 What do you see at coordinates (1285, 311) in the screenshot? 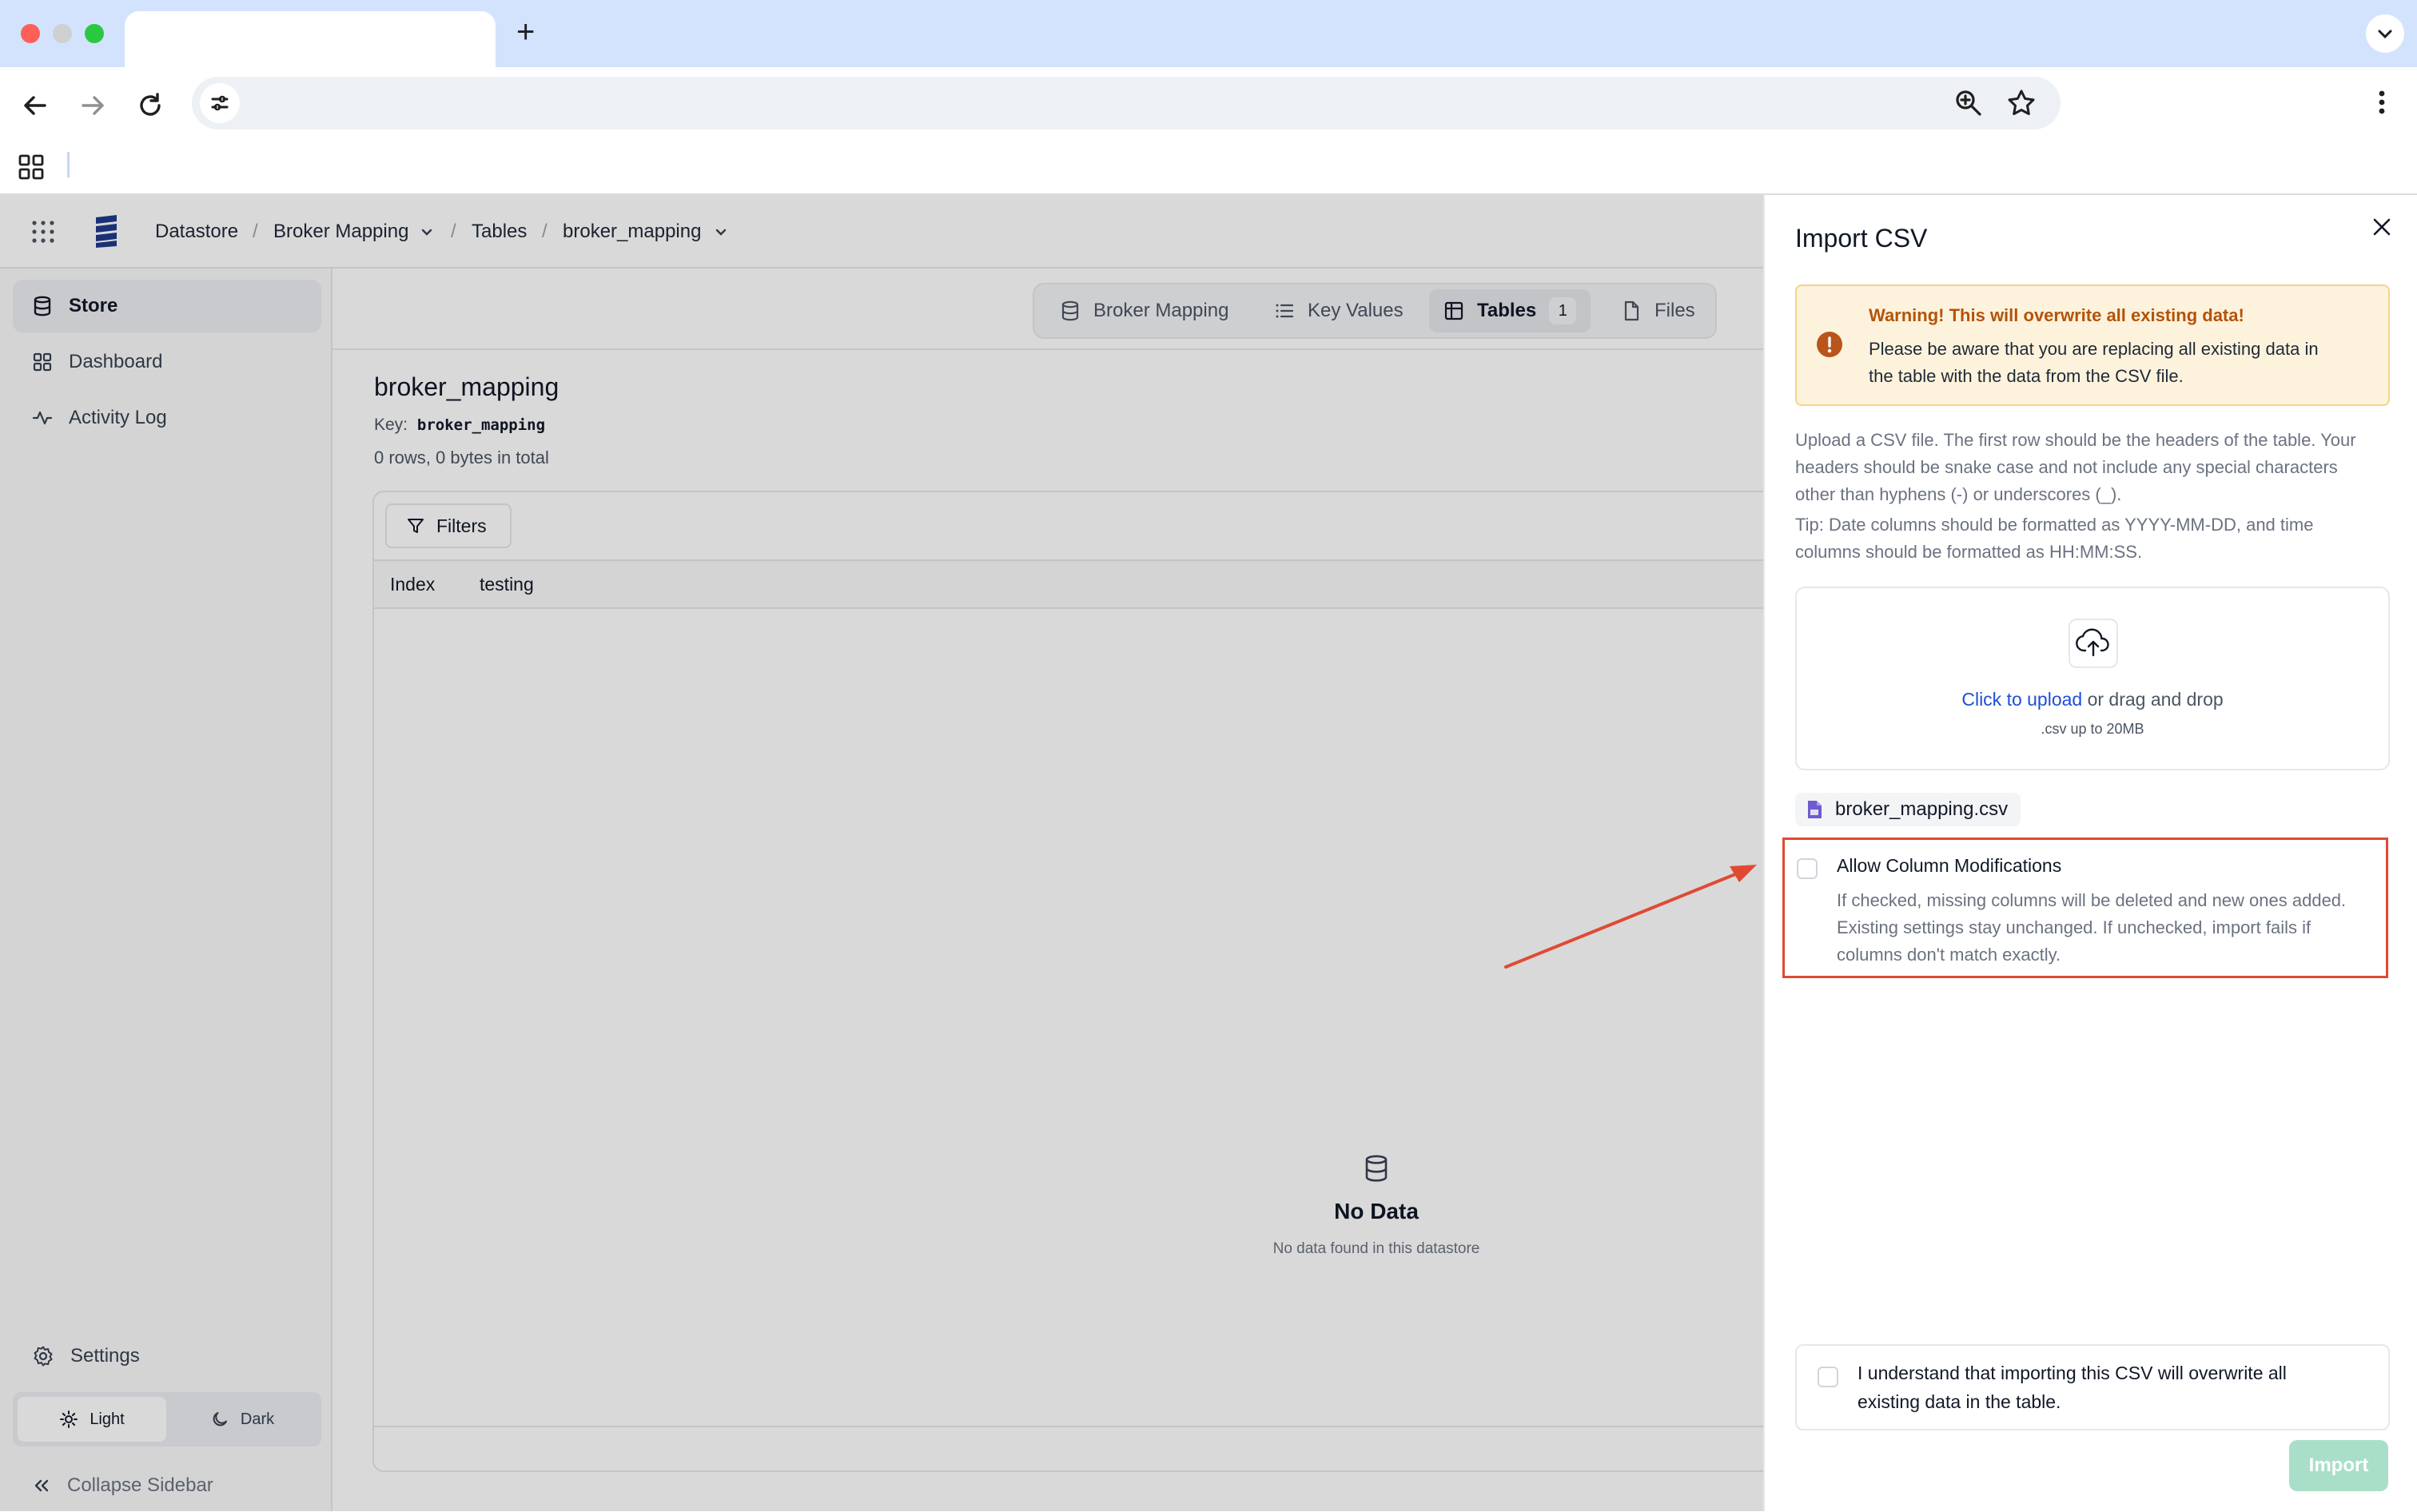
I see `list-icon` at bounding box center [1285, 311].